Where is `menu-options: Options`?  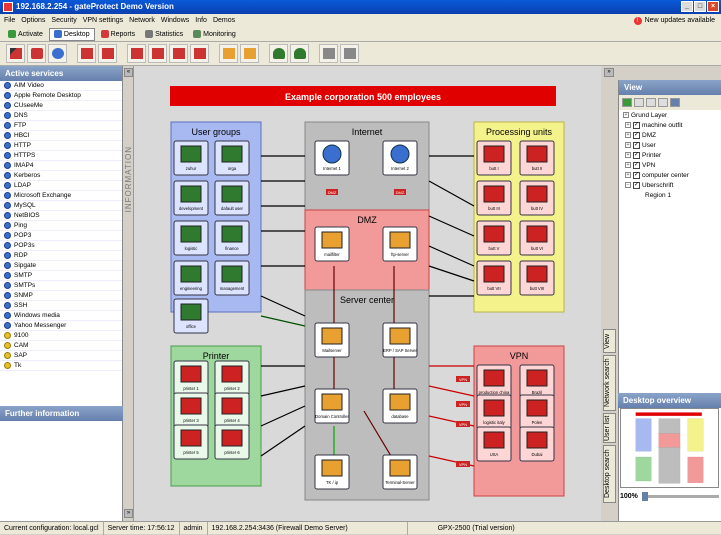 menu-options: Options is located at coordinates (33, 20).